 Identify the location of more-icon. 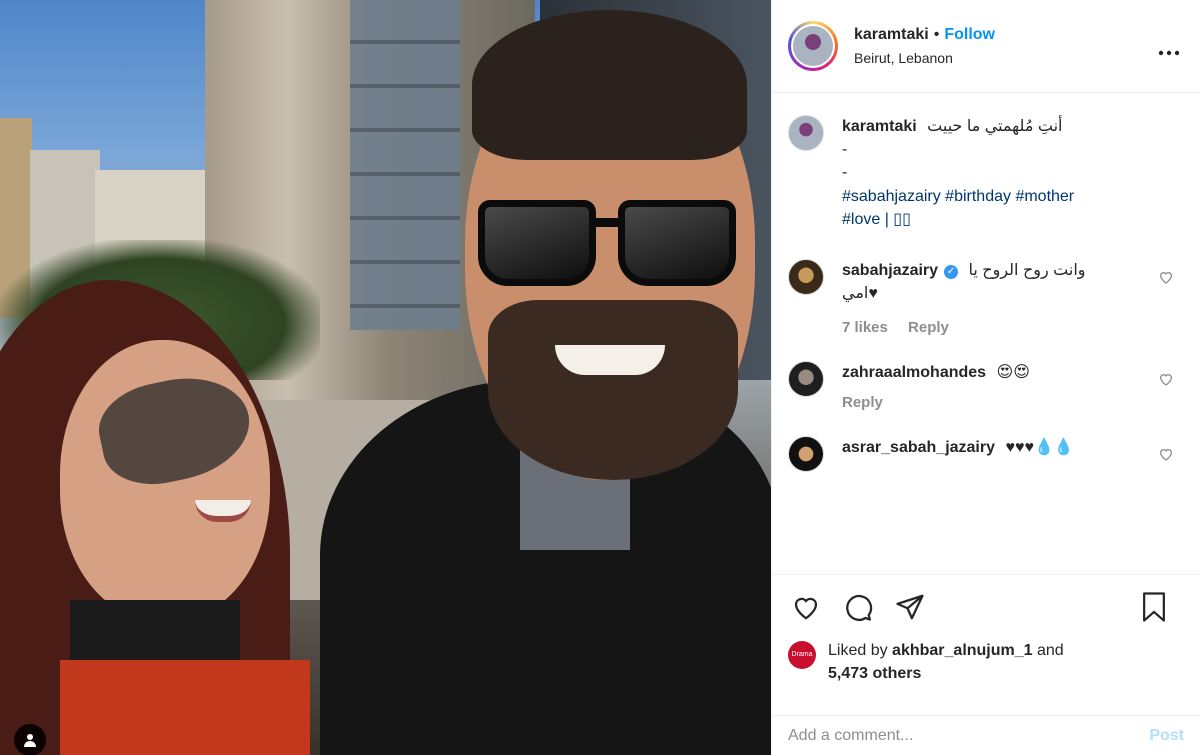
(1169, 49).